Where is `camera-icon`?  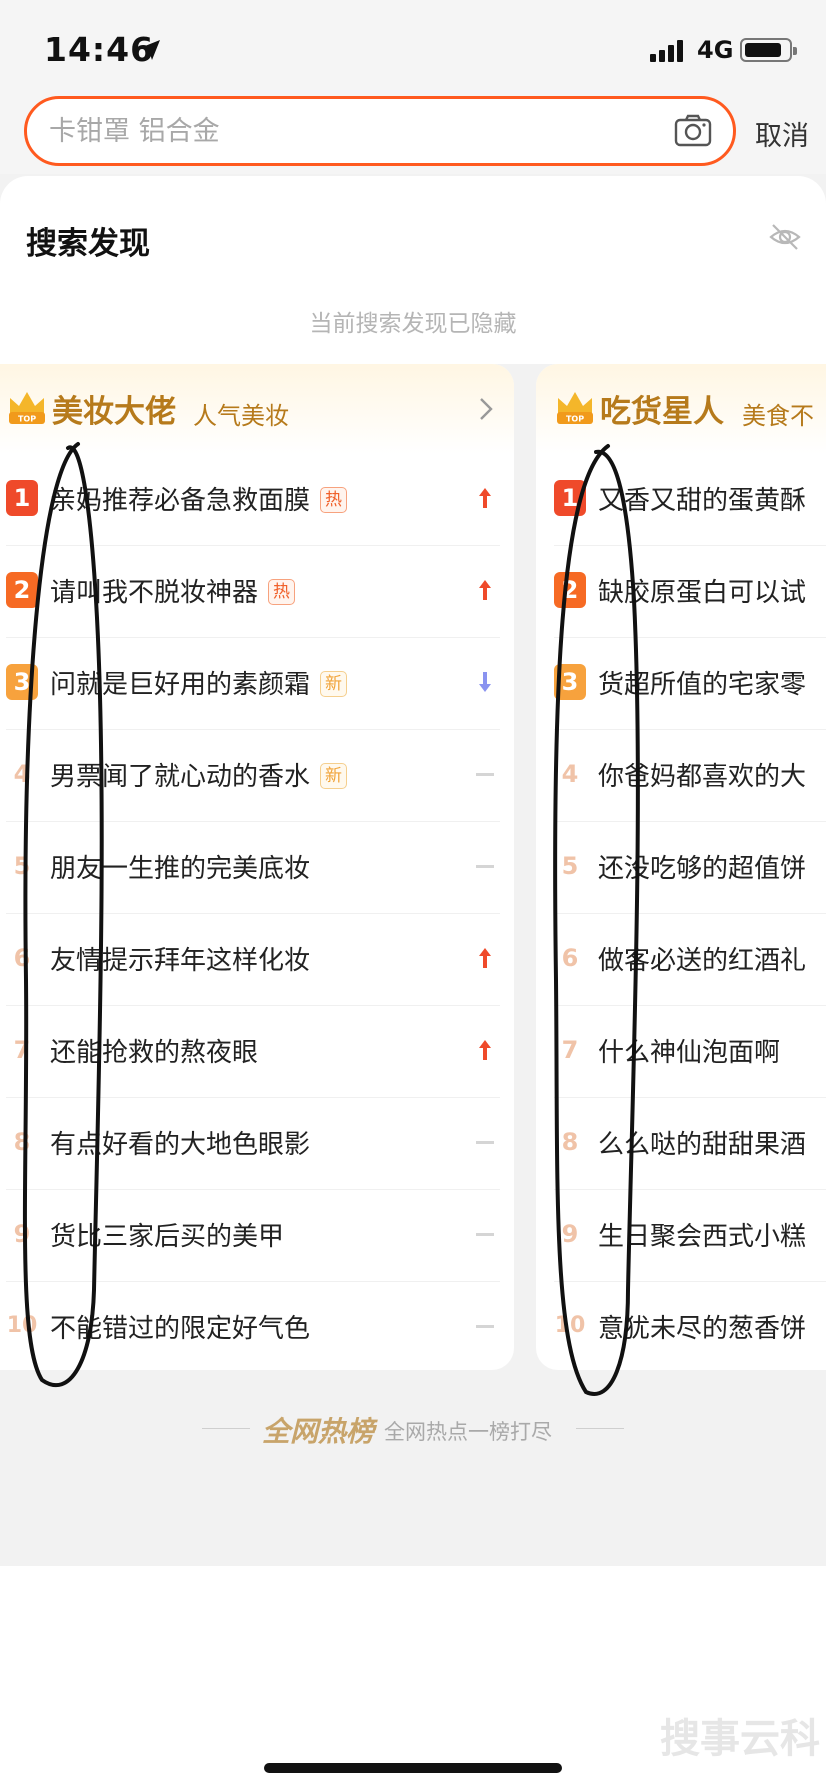
camera-icon is located at coordinates (693, 131).